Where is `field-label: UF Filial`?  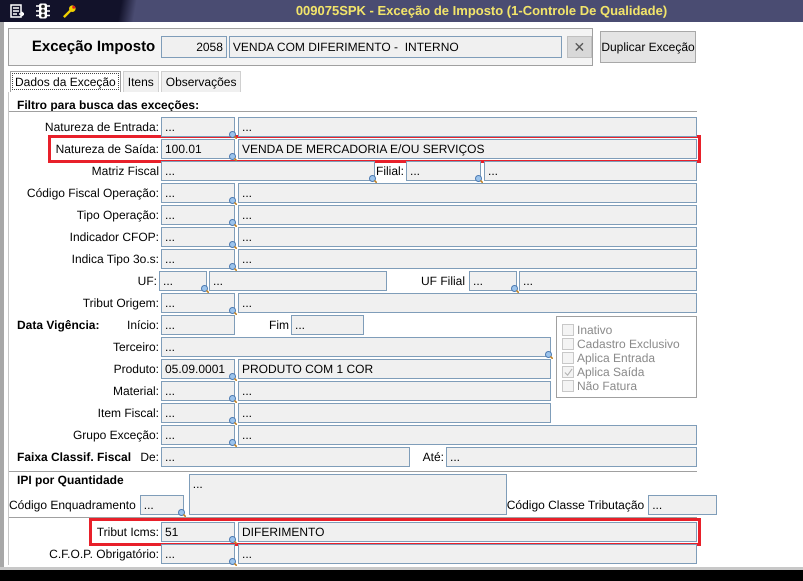
field-label: UF Filial is located at coordinates (443, 281).